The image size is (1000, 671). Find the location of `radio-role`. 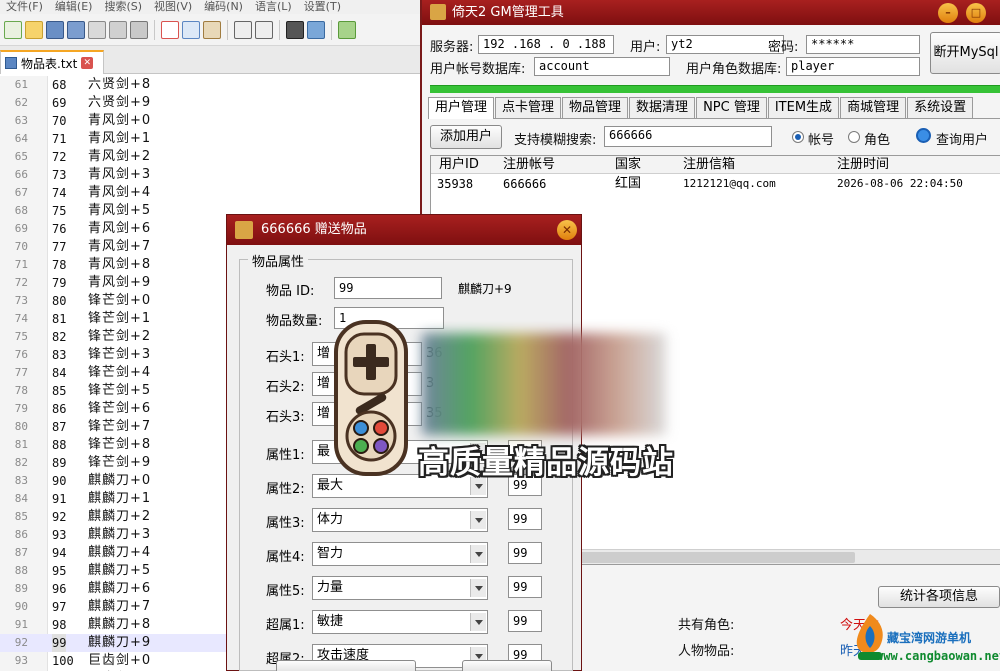

radio-role is located at coordinates (854, 137).